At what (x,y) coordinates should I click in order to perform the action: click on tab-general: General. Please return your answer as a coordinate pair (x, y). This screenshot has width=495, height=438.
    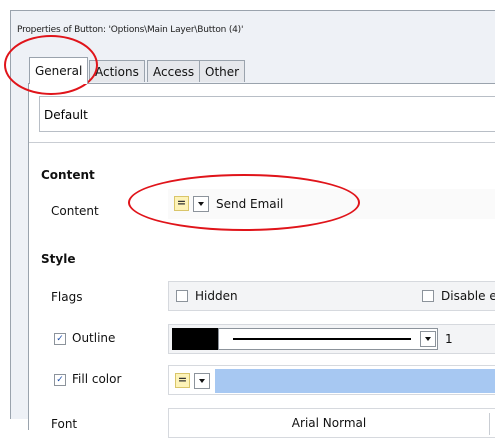
    Looking at the image, I should click on (59, 70).